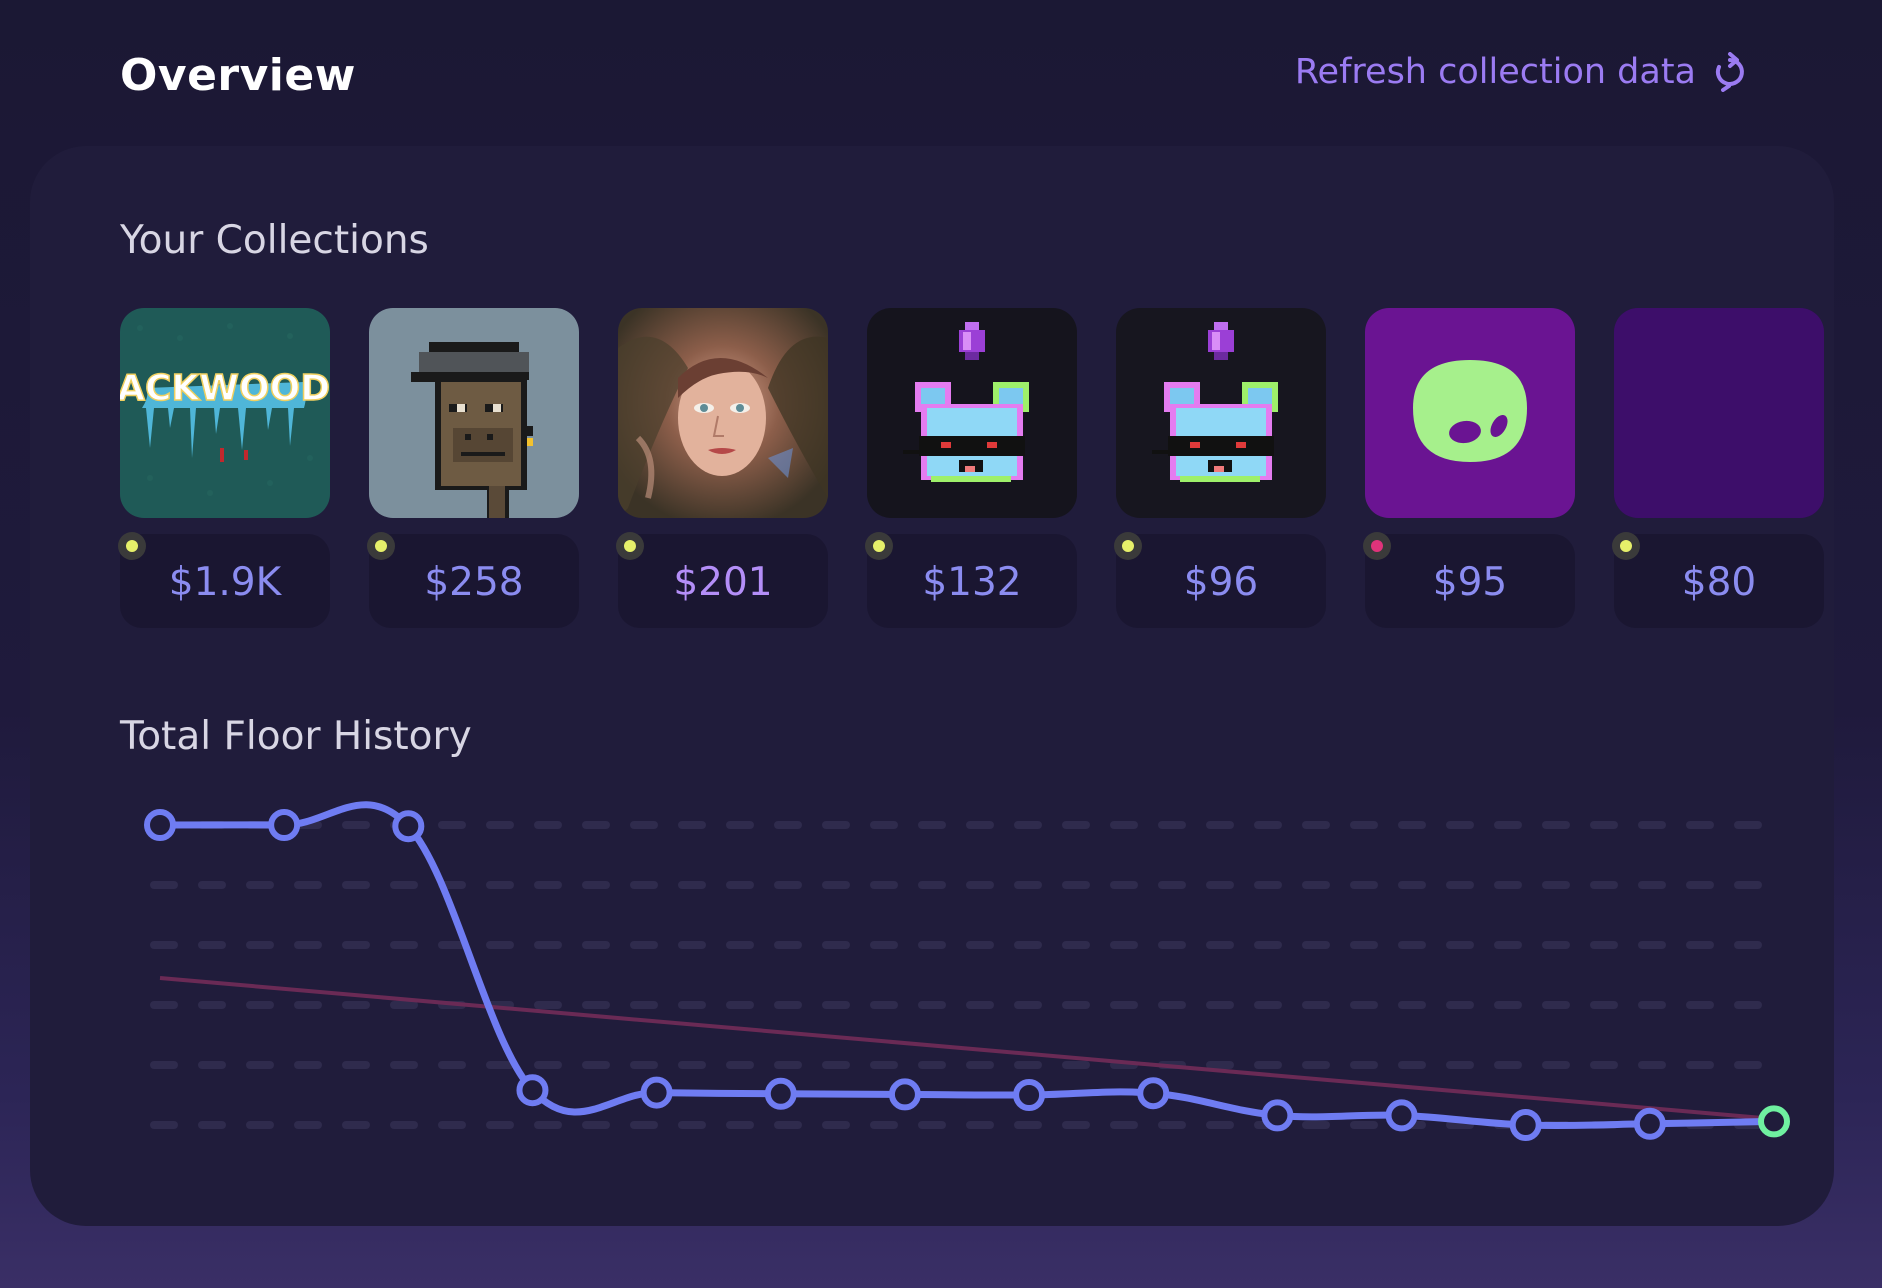  I want to click on price-box: $80, so click(1718, 580).